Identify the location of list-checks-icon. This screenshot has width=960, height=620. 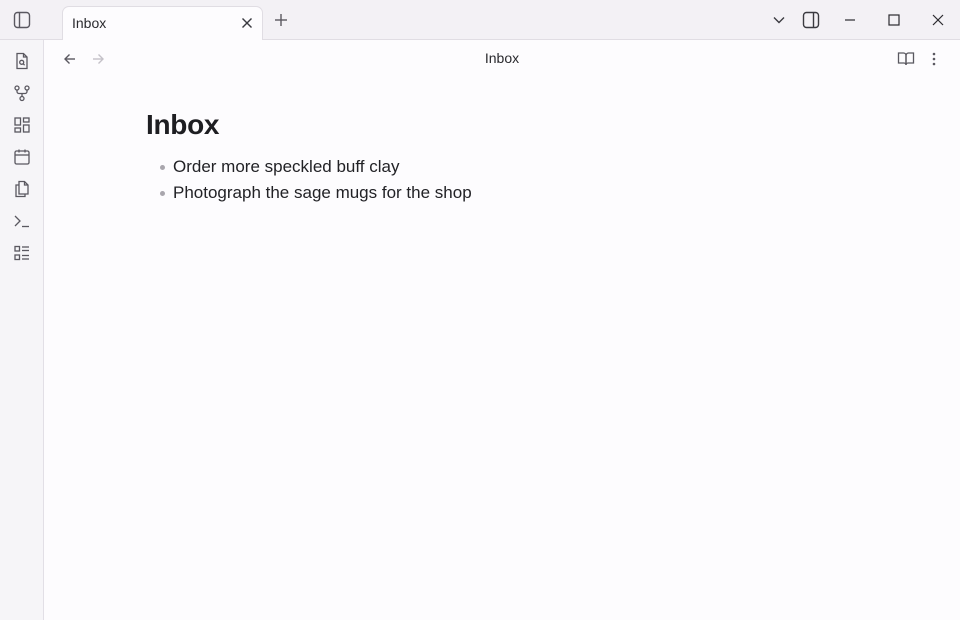
(22, 253).